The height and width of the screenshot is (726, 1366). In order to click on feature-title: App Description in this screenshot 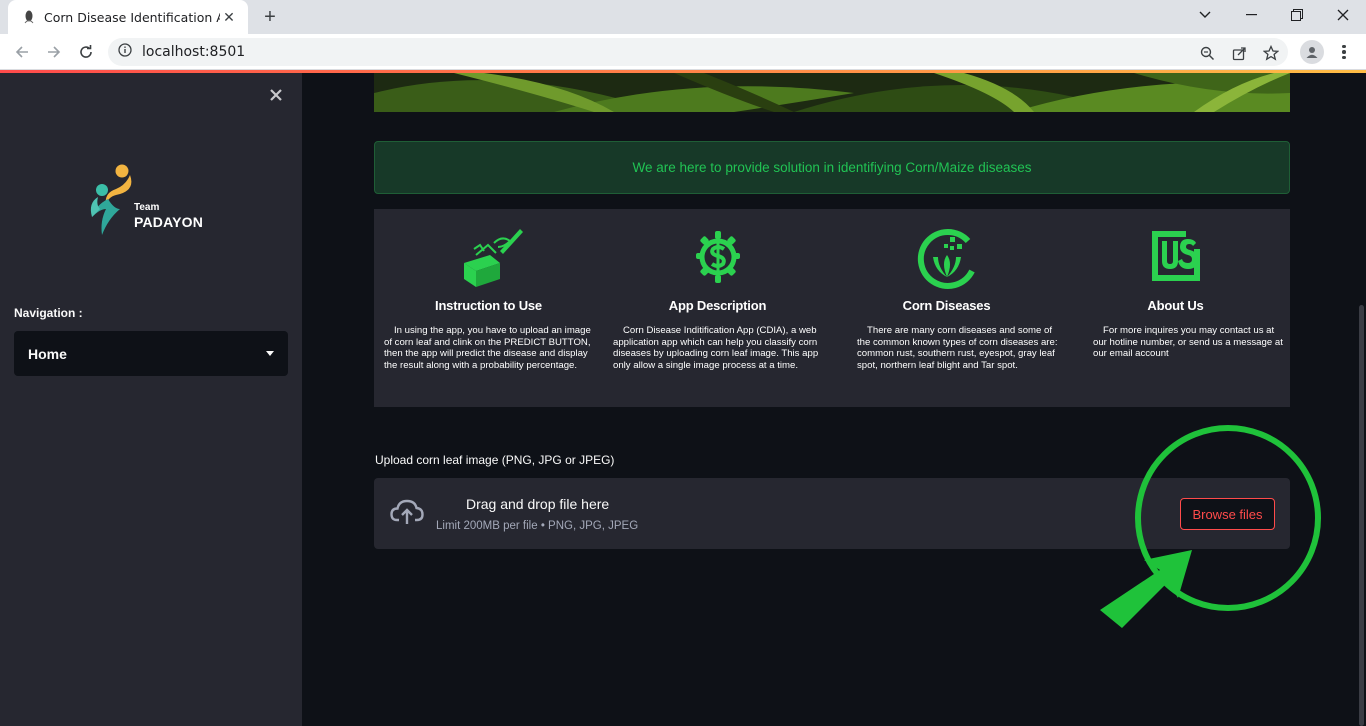, I will do `click(717, 305)`.